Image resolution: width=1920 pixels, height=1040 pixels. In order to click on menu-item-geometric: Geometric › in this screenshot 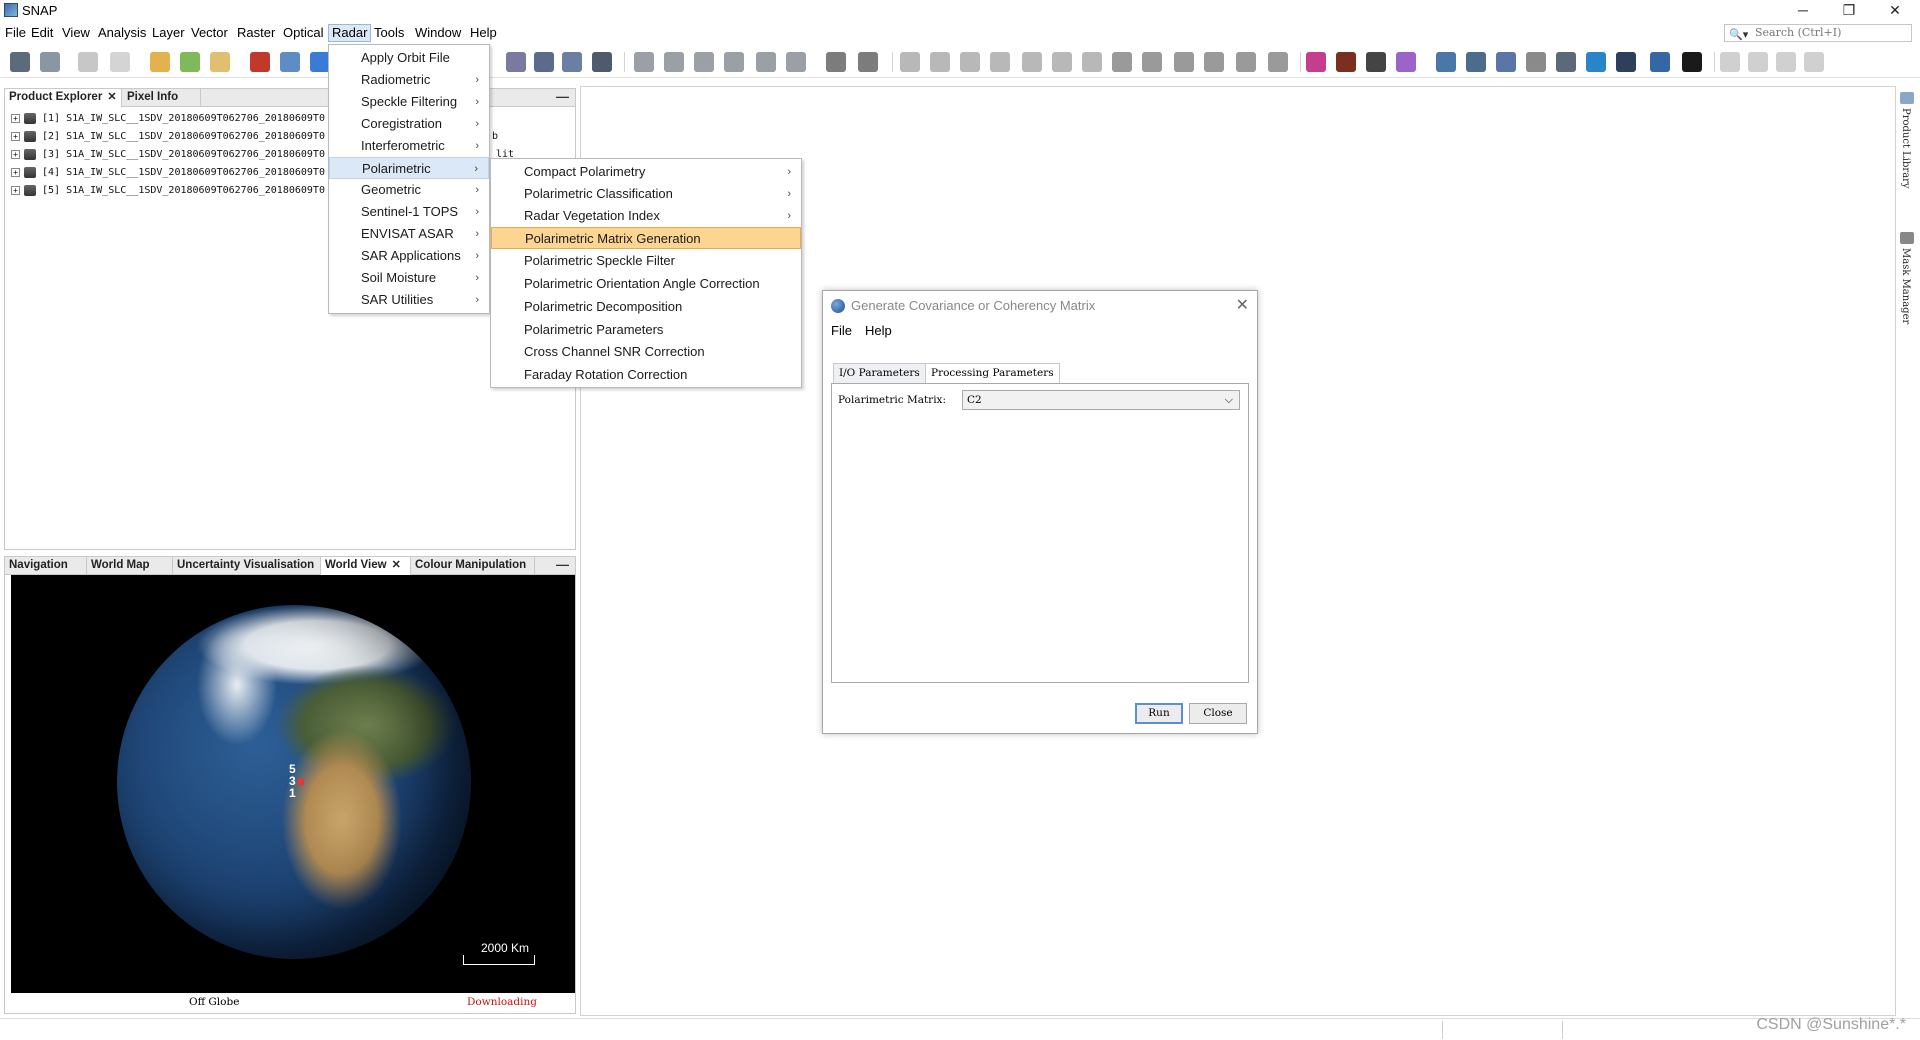, I will do `click(409, 190)`.